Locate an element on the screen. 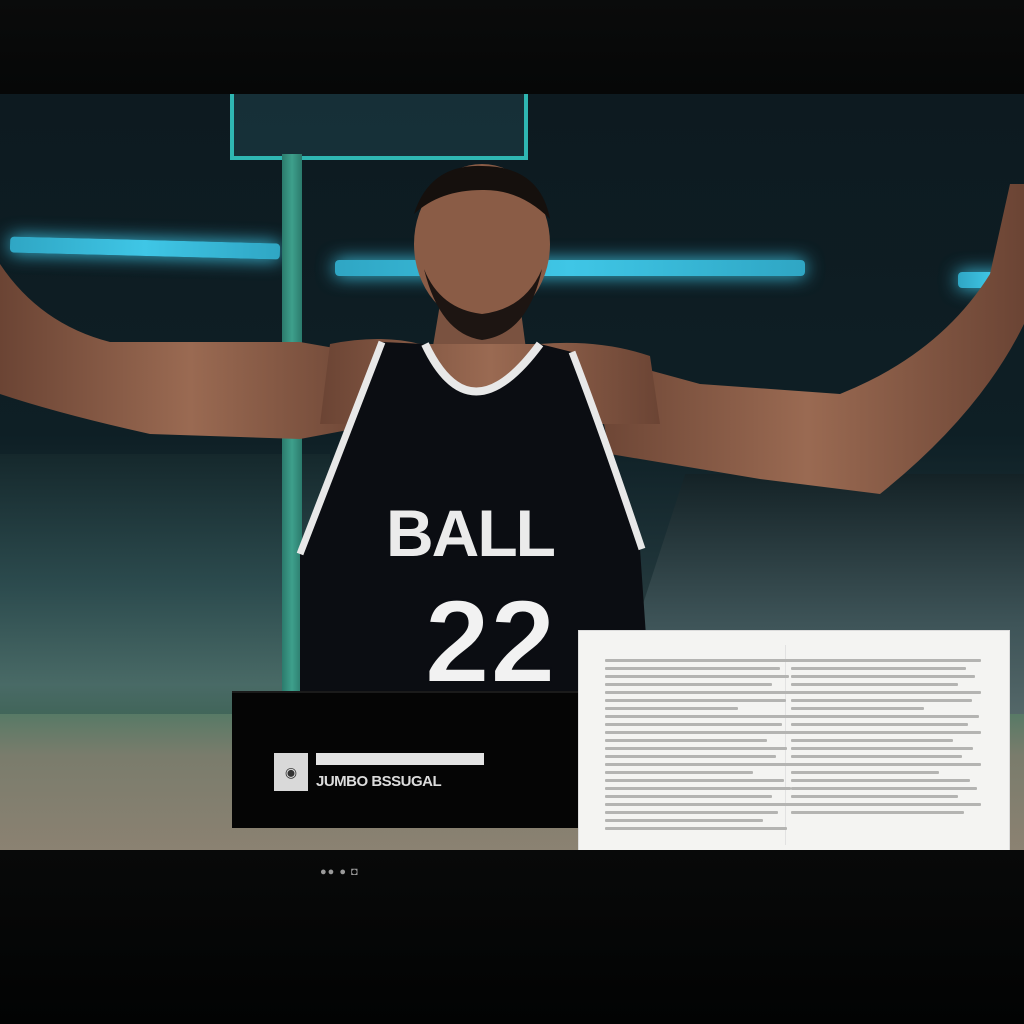 This screenshot has width=1024, height=1024. video-caption-overlay: ◉ JUMBO BSSUGAL is located at coordinates (405, 759).